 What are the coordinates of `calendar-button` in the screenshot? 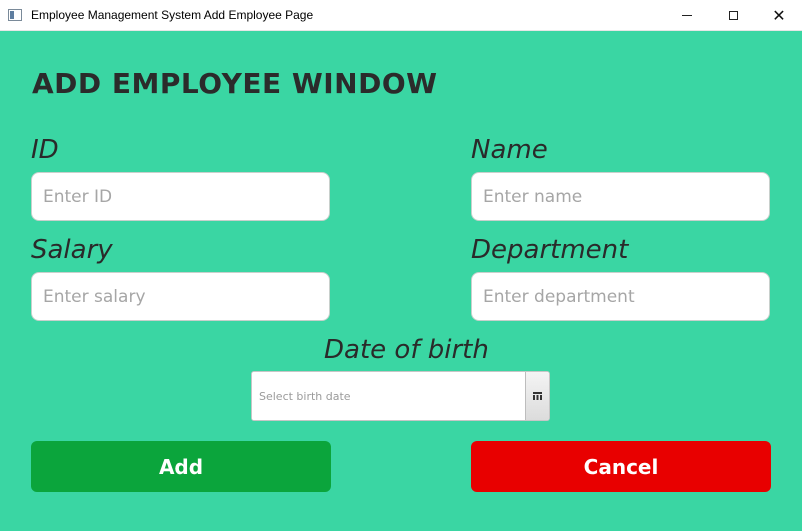 It's located at (537, 396).